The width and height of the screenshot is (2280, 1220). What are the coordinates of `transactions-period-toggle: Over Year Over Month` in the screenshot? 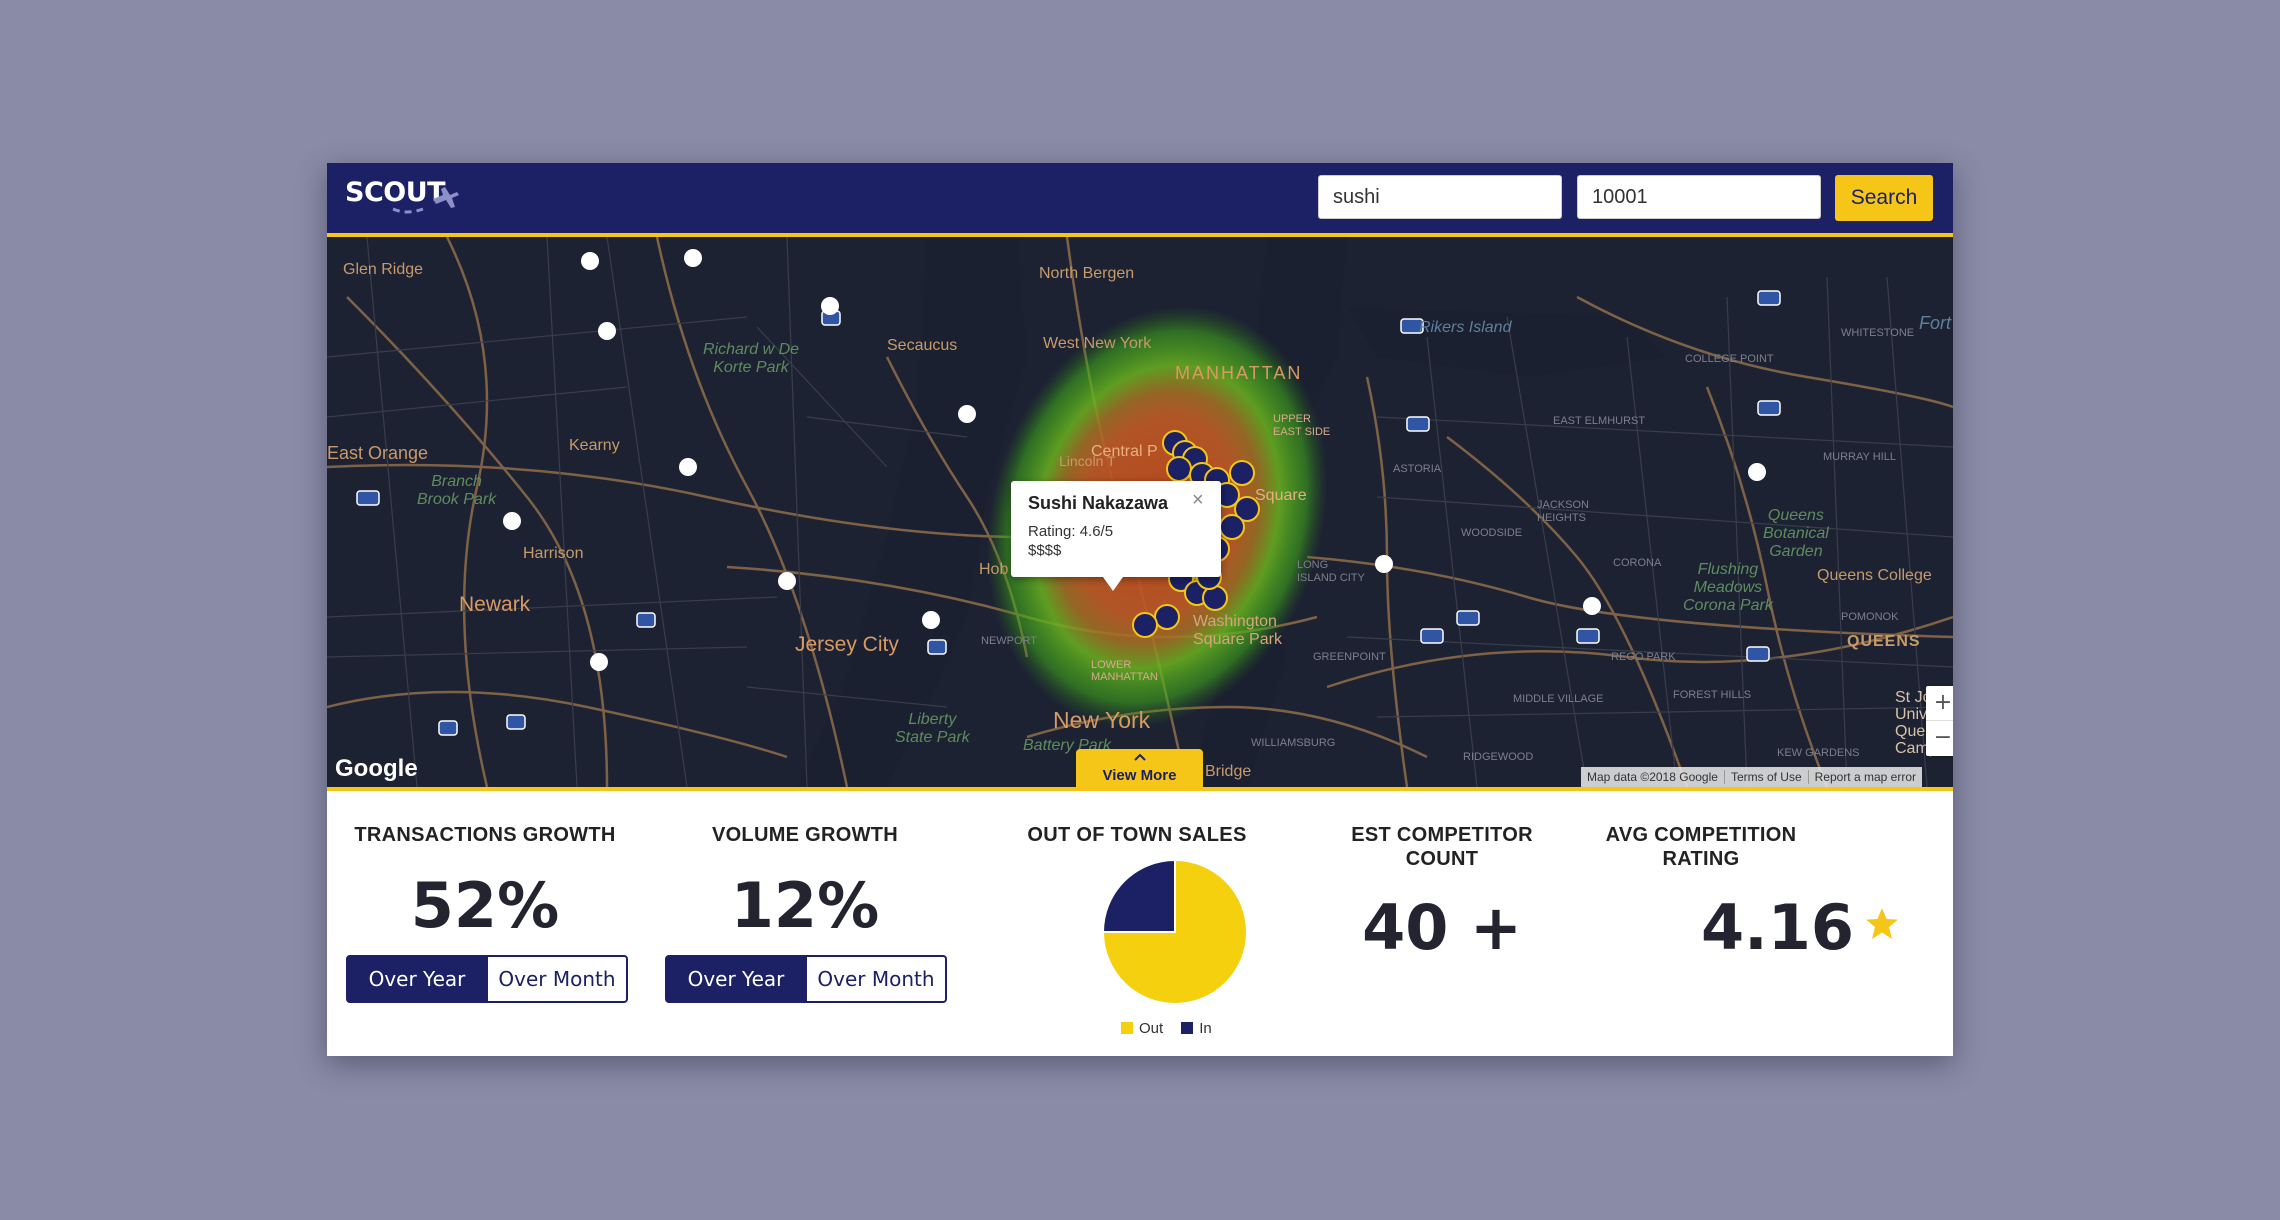 It's located at (487, 979).